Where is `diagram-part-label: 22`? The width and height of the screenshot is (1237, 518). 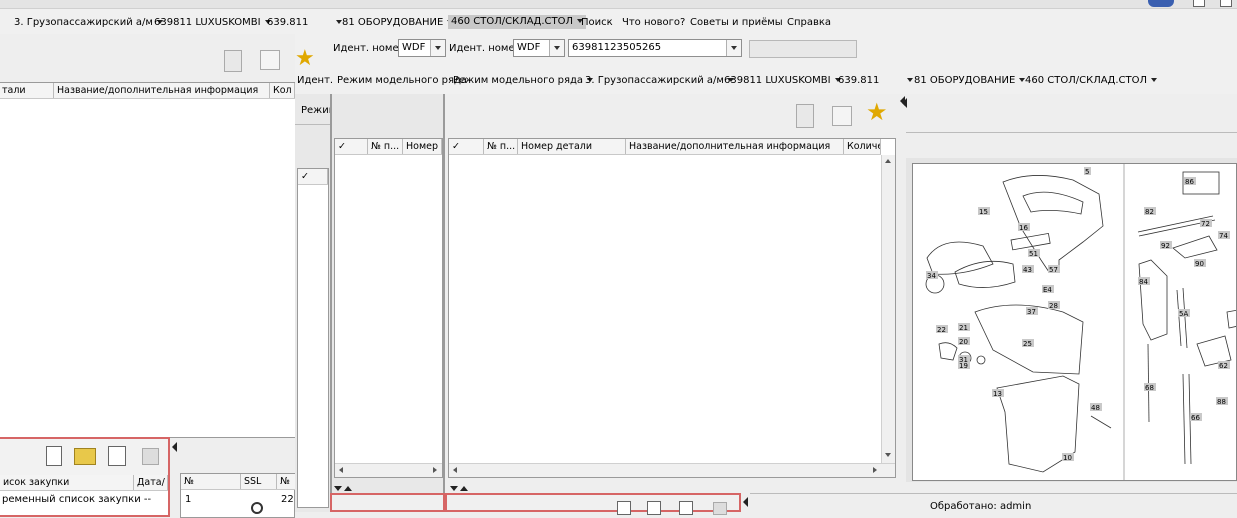 diagram-part-label: 22 is located at coordinates (941, 330).